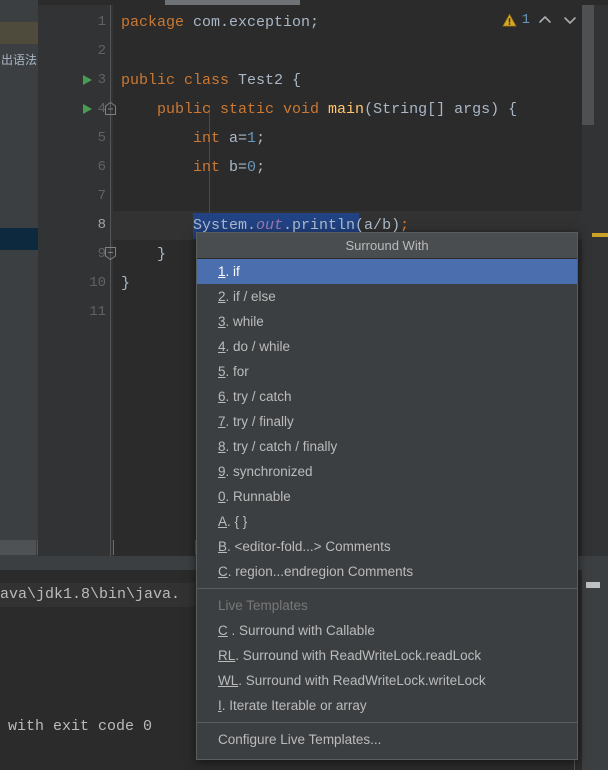  What do you see at coordinates (222, 446) in the screenshot?
I see `menu-item-mnemonic: 8` at bounding box center [222, 446].